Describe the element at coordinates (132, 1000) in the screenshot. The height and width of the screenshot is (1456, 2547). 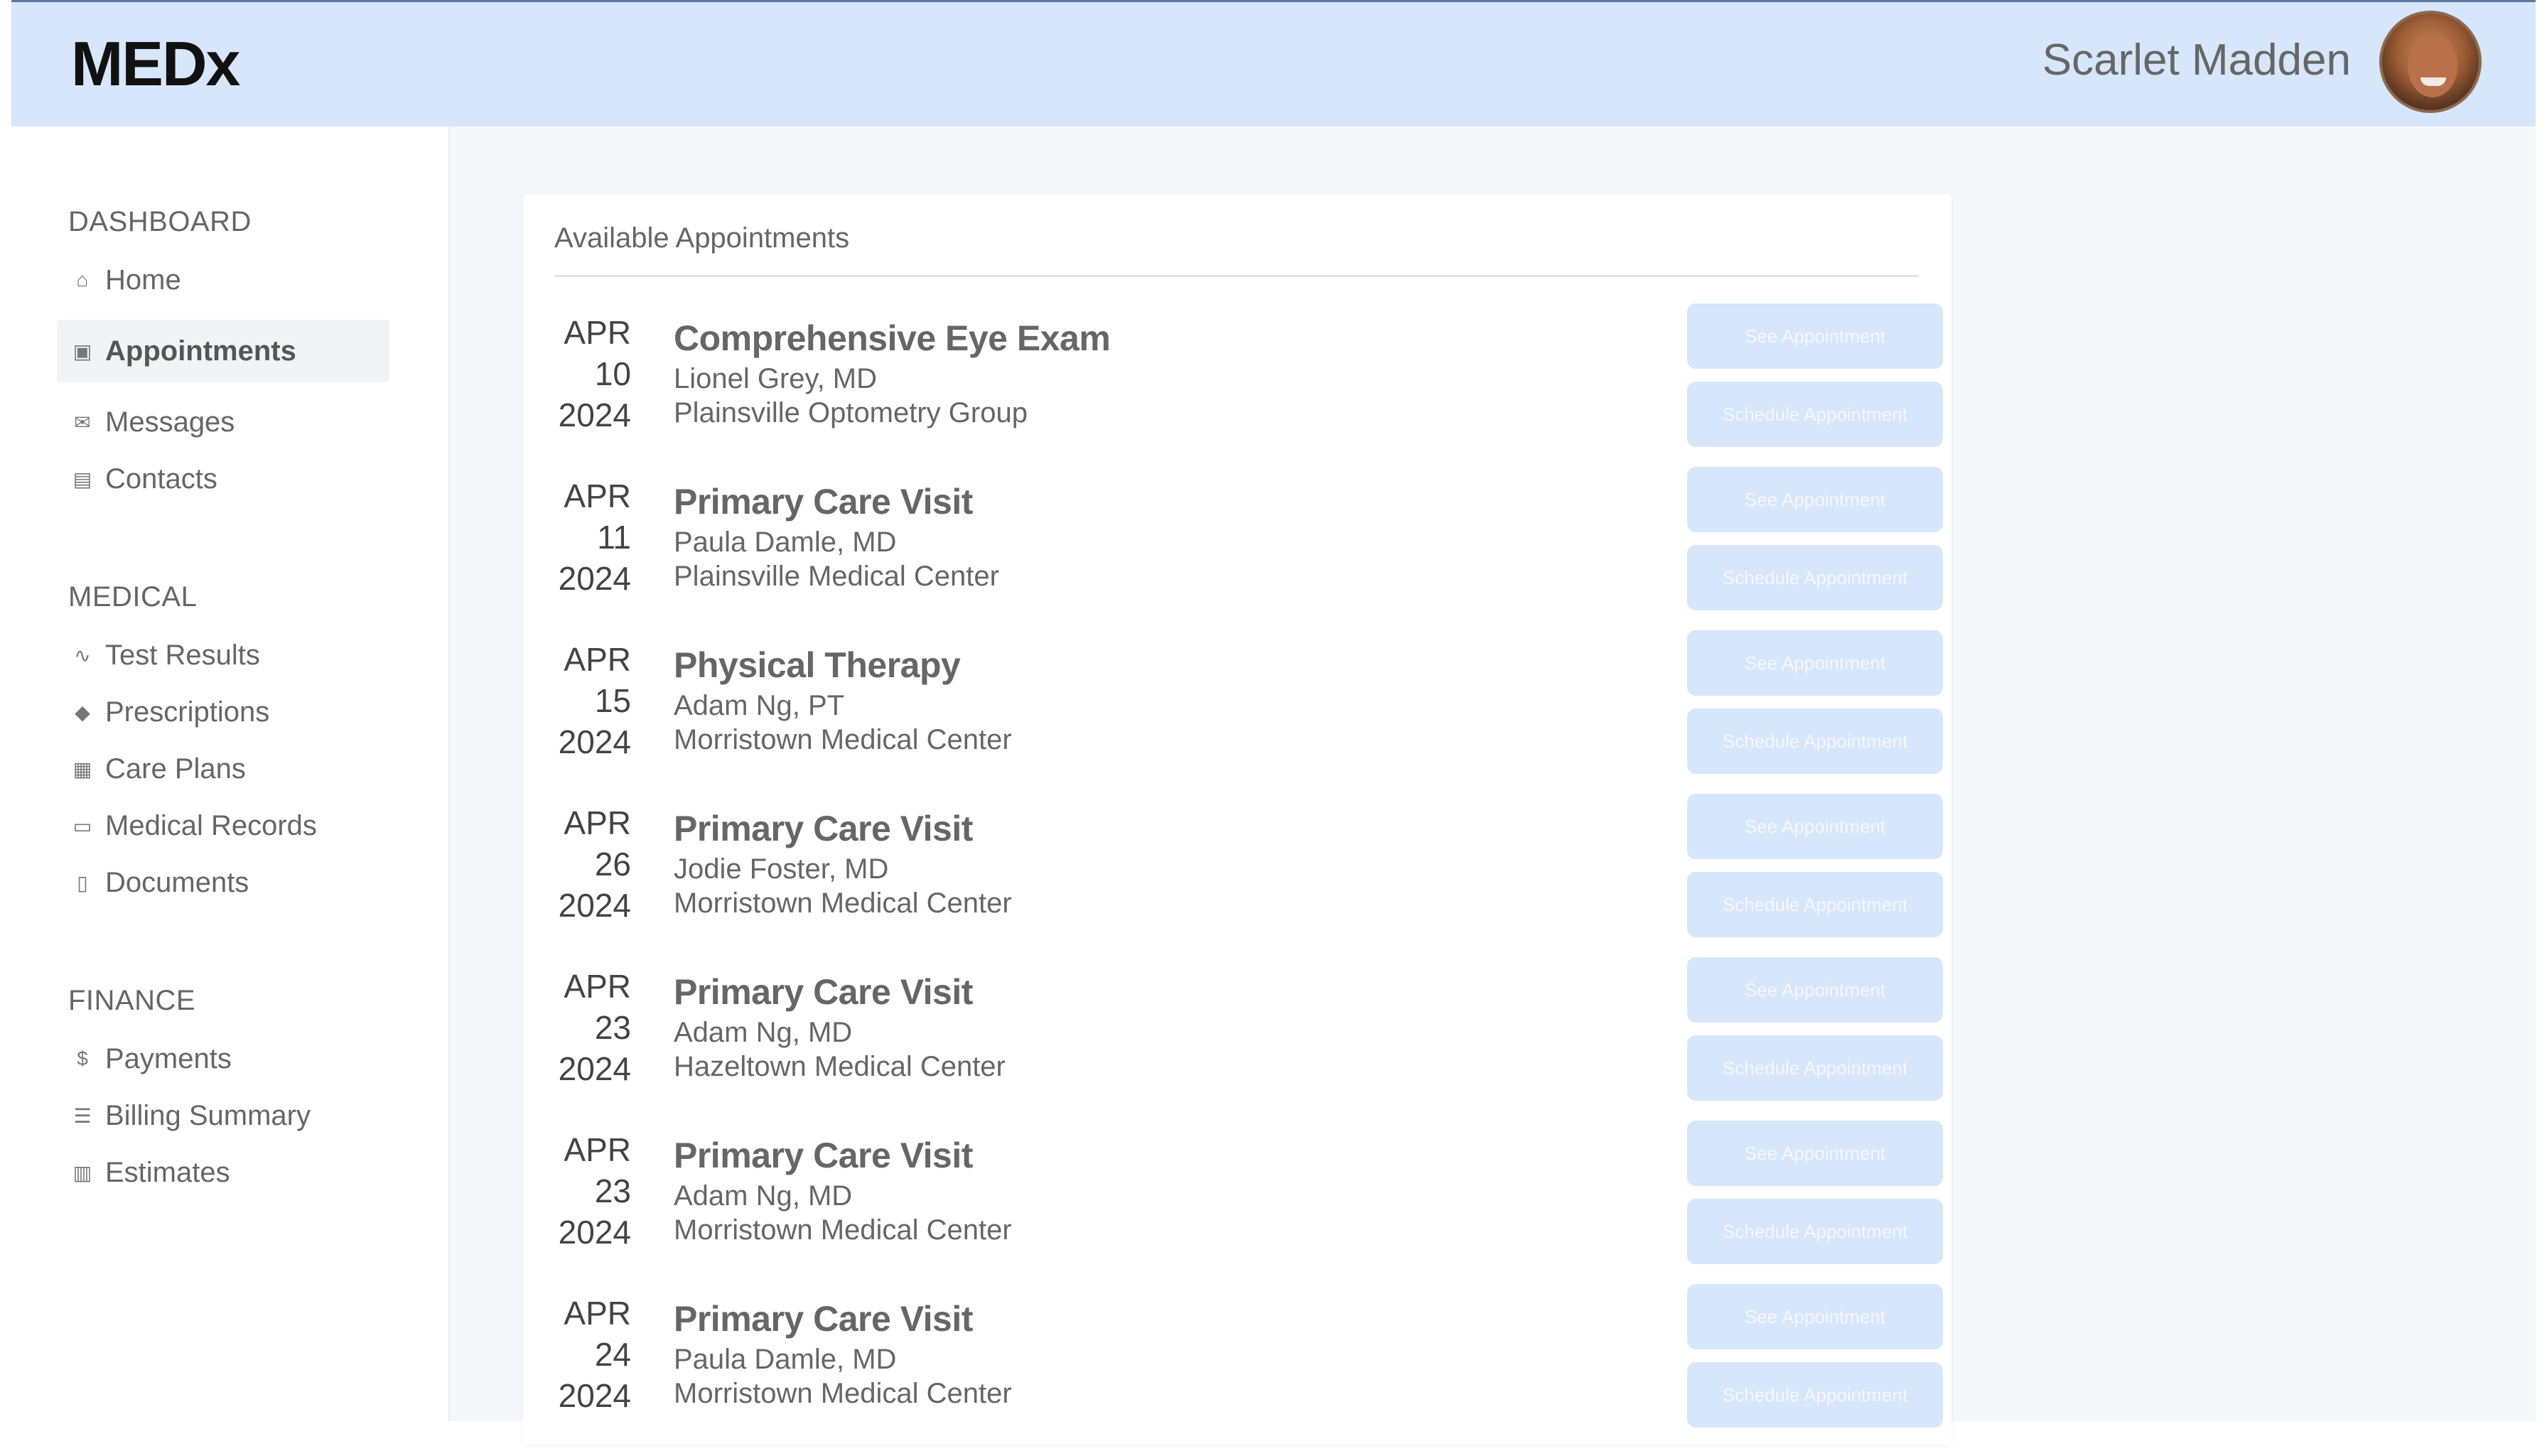
I see `sidebar-section-finance: FINANCE` at that location.